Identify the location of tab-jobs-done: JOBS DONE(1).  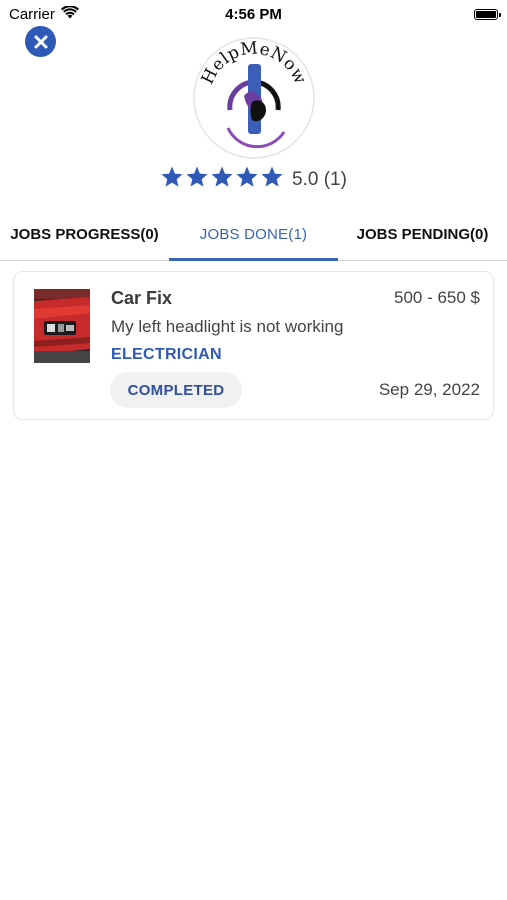
(253, 234).